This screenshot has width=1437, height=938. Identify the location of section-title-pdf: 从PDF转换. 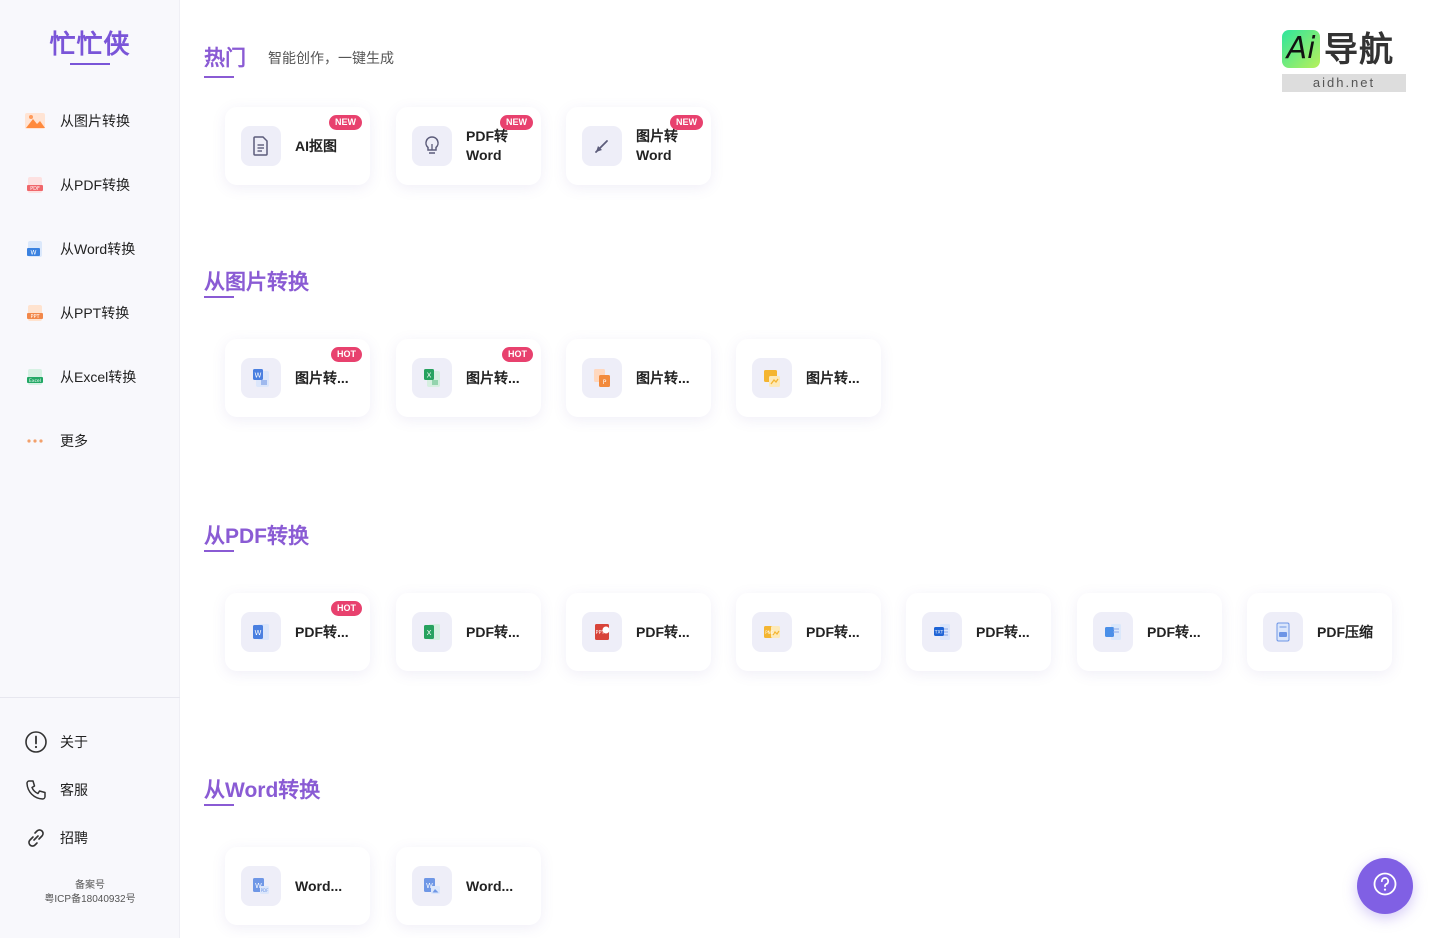
(256, 536).